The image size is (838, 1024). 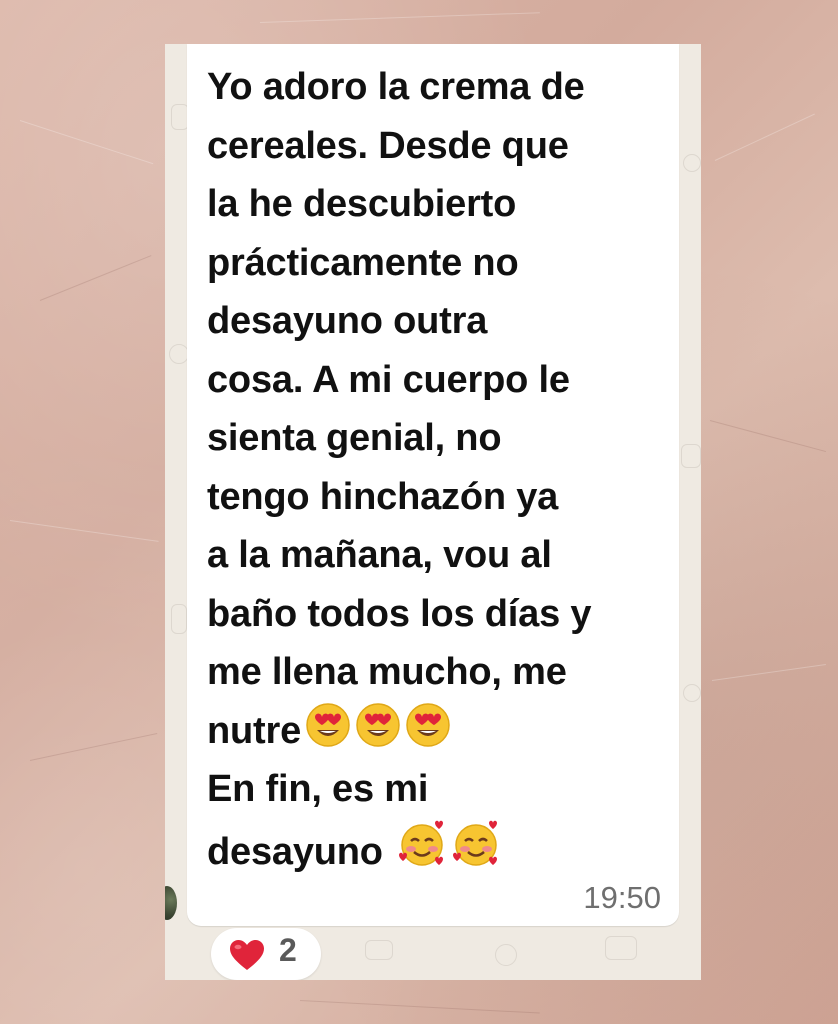 I want to click on message-line-with-emojis: desayuno, so click(x=442, y=850).